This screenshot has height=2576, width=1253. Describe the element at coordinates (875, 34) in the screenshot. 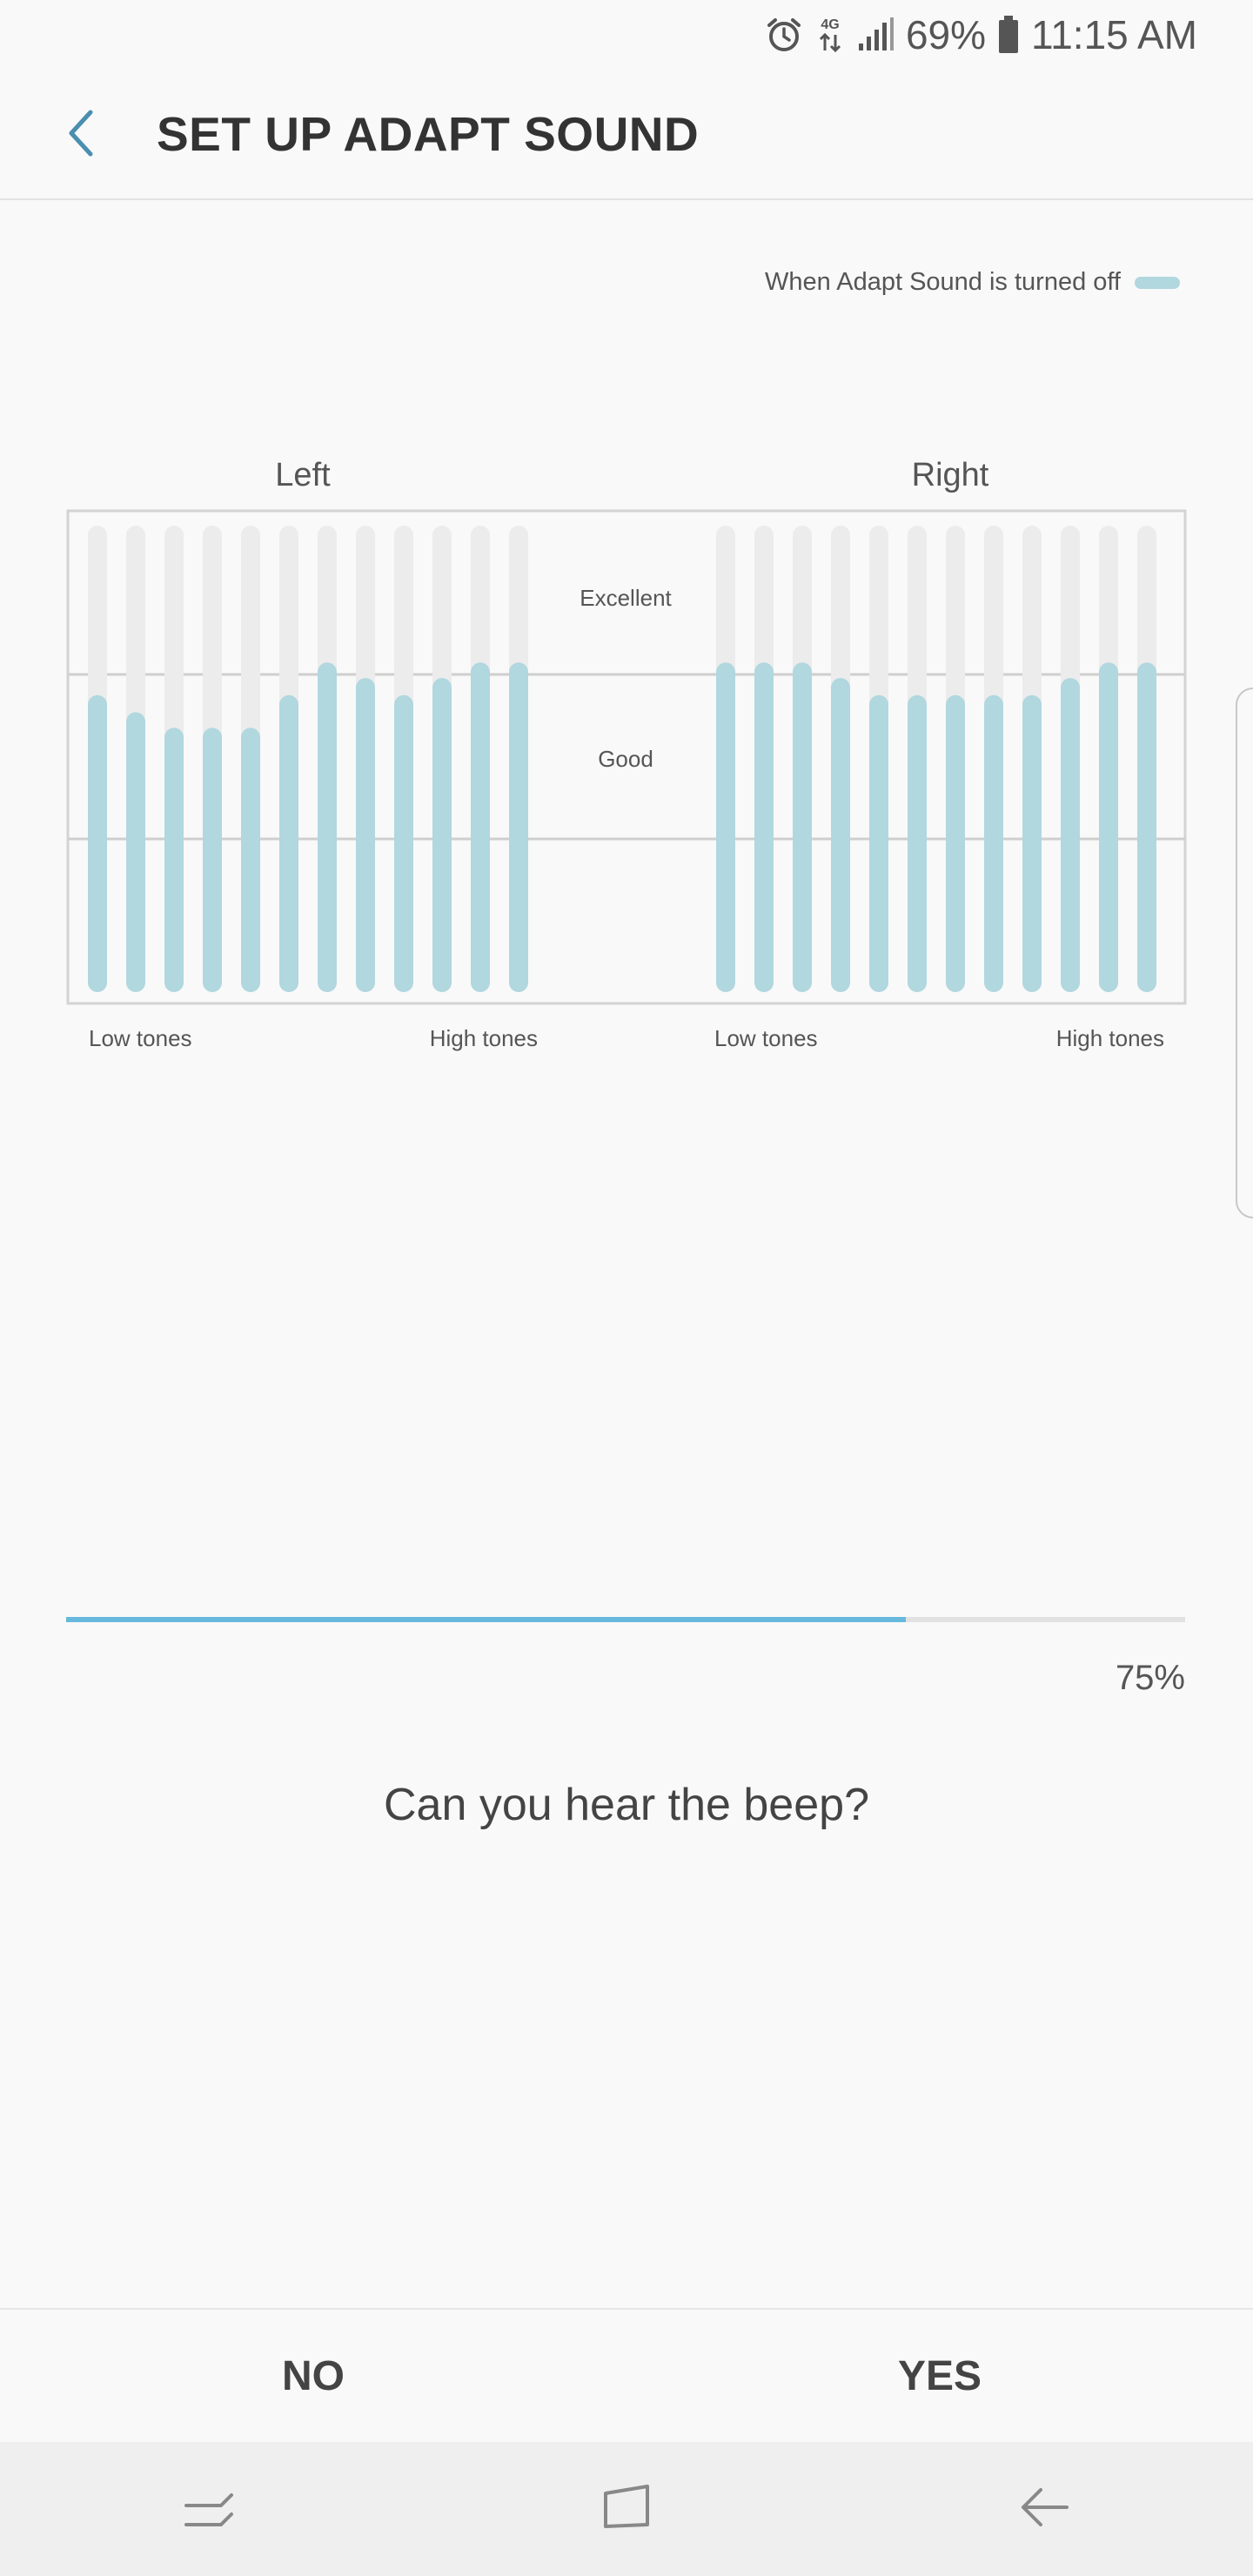

I see `signal-icon` at that location.